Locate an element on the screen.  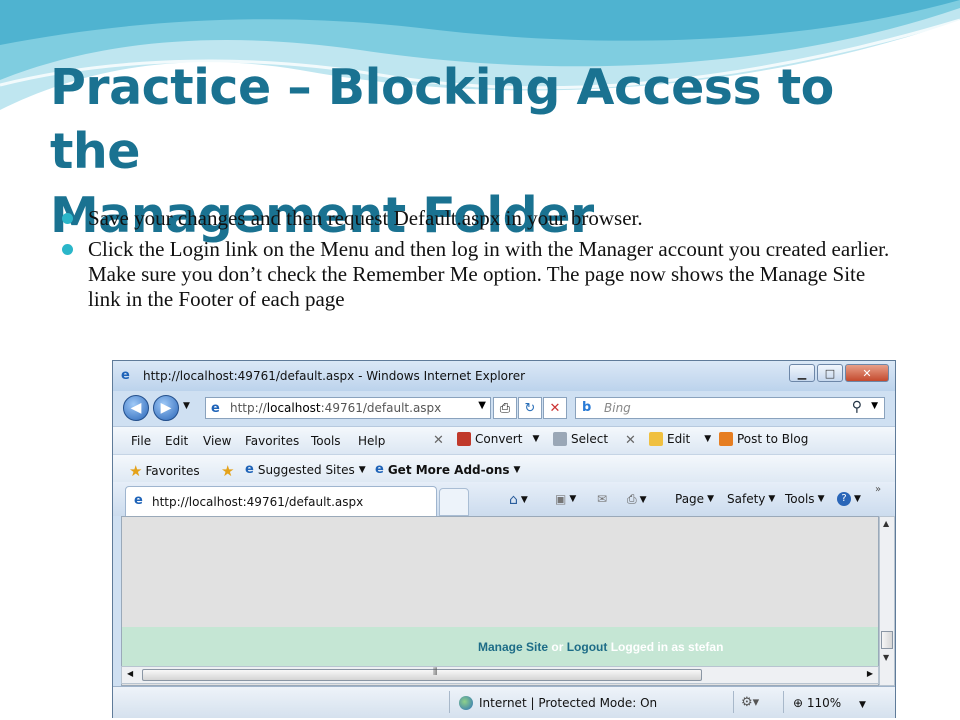
scroll-right-icon: ▶ is located at coordinates (870, 673).